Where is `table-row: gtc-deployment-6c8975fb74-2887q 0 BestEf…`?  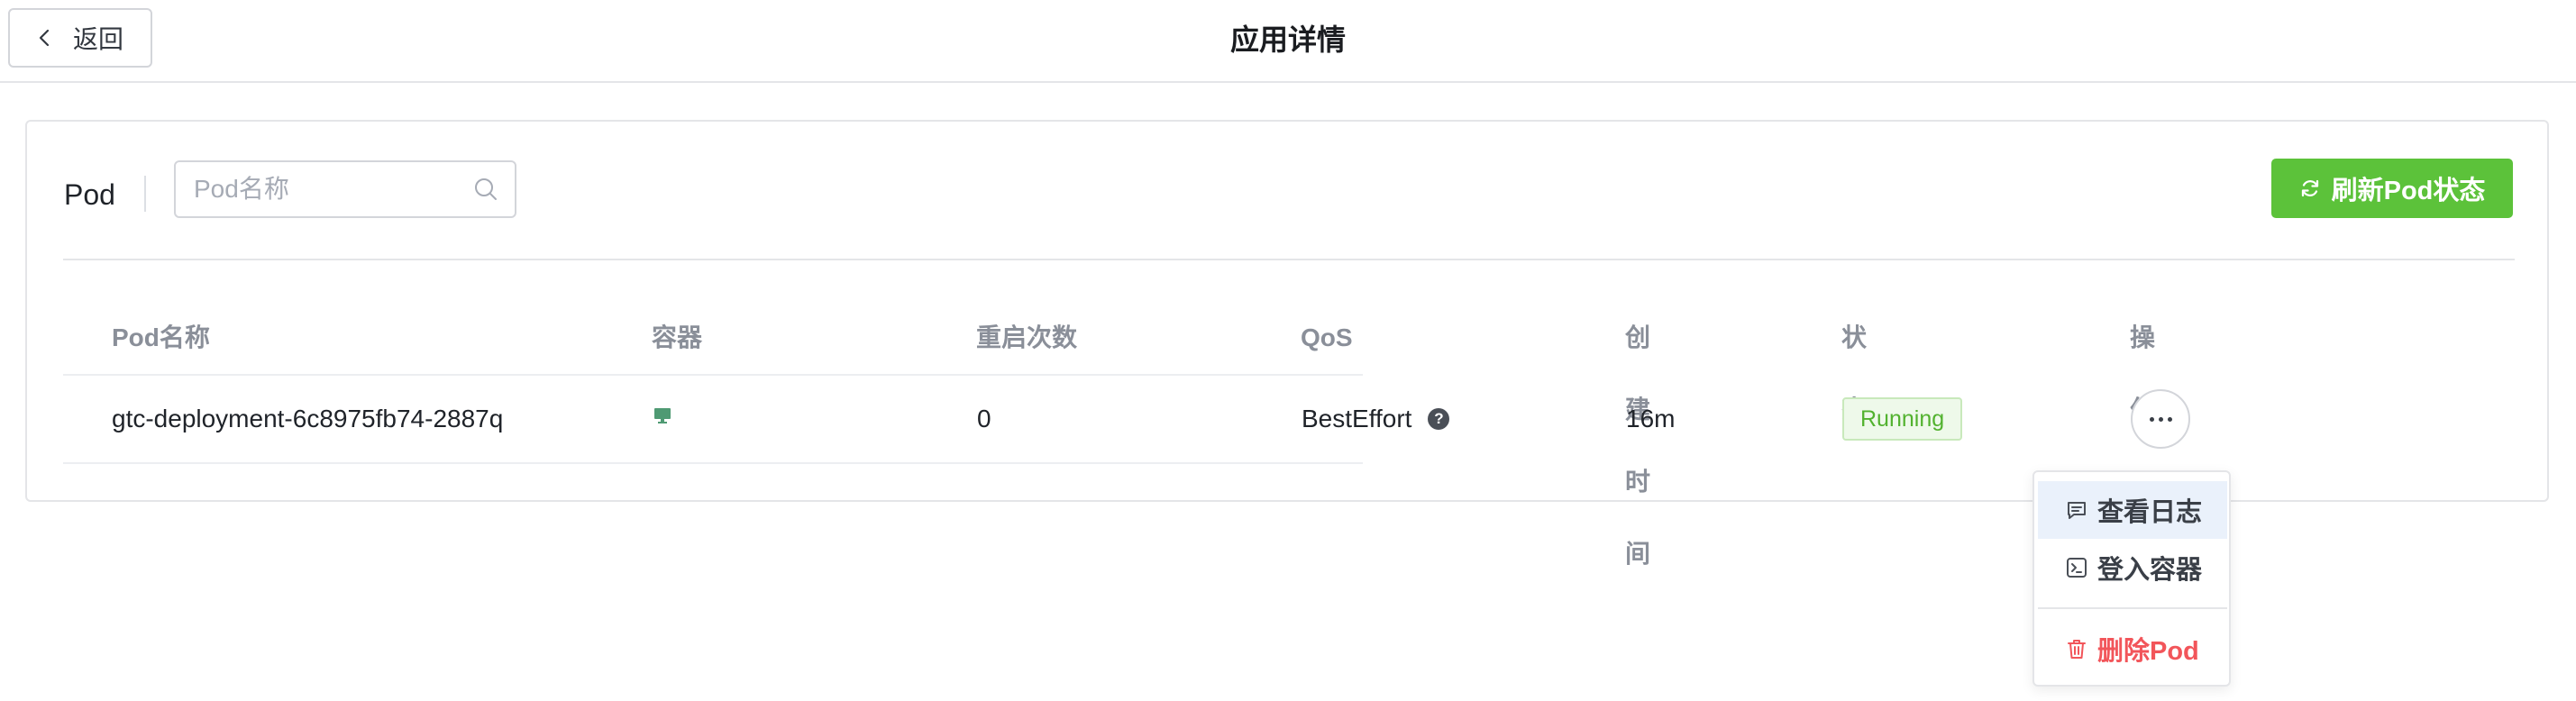
table-row: gtc-deployment-6c8975fb74-2887q 0 BestEf… is located at coordinates (1126, 420).